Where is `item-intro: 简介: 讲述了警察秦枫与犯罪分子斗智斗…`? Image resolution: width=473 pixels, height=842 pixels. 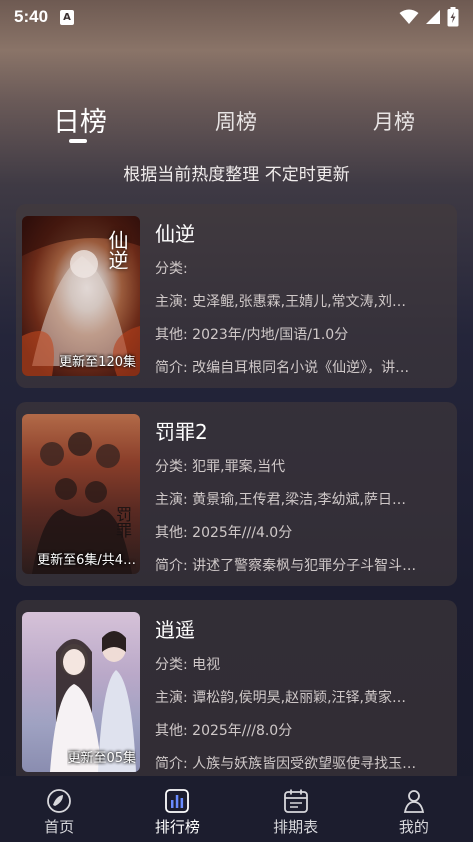 item-intro: 简介: 讲述了警察秦枫与犯罪分子斗智斗… is located at coordinates (286, 566).